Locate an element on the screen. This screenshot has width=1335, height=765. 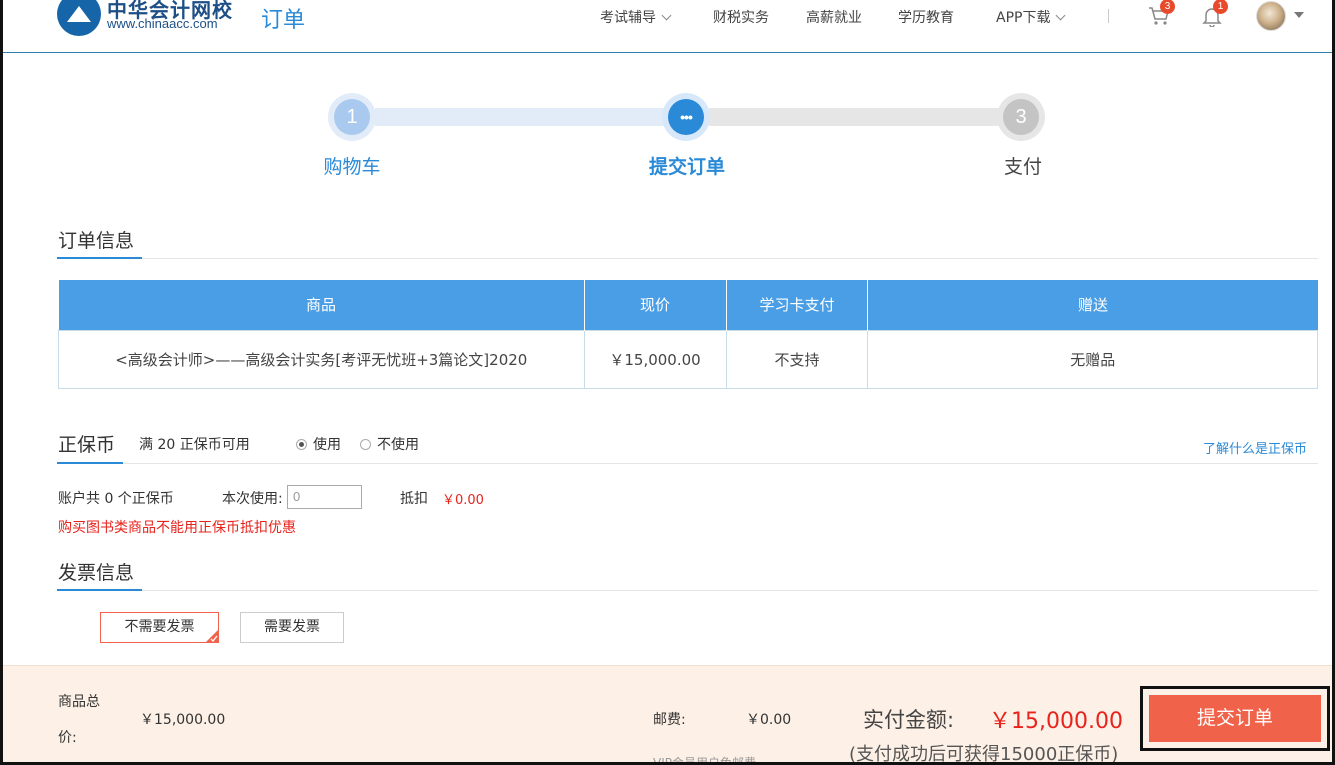
step-3: 3 is located at coordinates (1021, 117).